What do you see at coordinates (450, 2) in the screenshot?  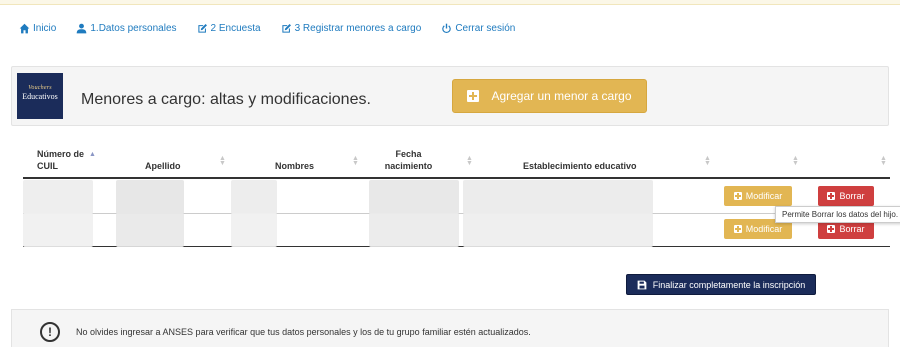 I see `top-strip` at bounding box center [450, 2].